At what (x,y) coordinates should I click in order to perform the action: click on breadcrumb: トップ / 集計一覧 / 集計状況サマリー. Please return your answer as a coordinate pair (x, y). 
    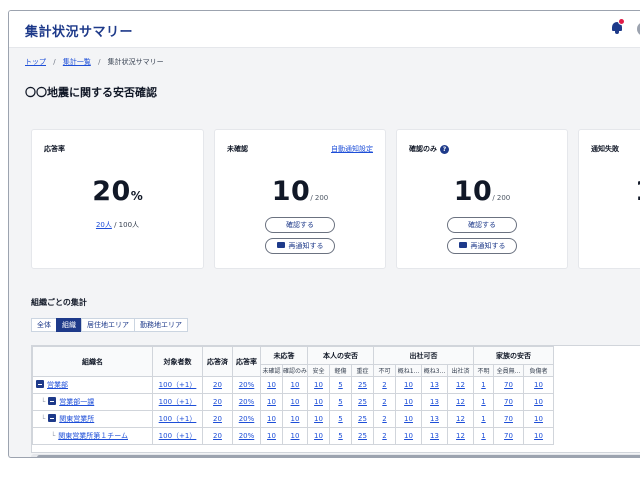
    Looking at the image, I should click on (94, 62).